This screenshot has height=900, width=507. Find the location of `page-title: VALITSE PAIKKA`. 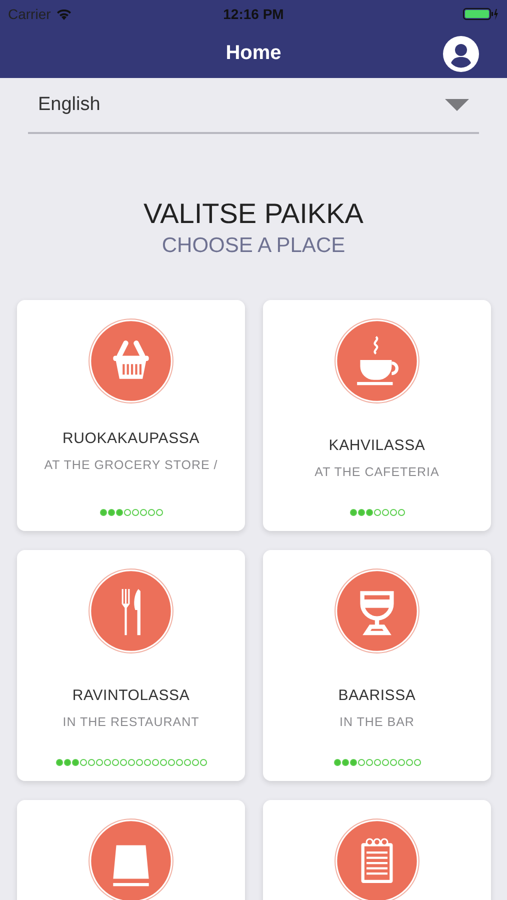

page-title: VALITSE PAIKKA is located at coordinates (254, 214).